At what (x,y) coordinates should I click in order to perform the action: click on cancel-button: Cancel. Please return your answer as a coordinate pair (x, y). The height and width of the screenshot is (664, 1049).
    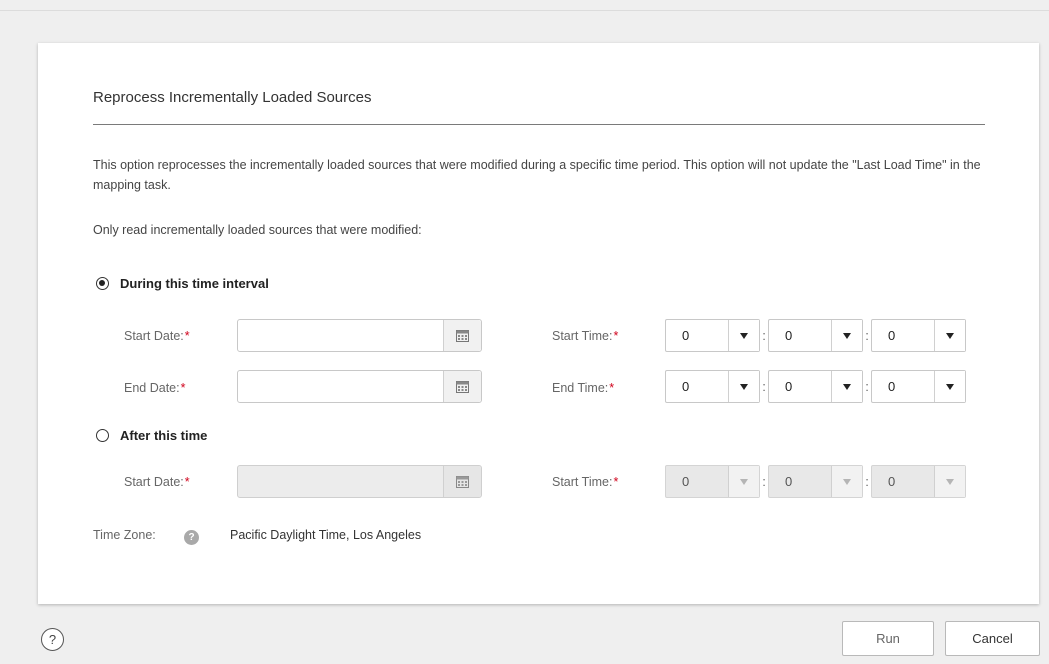
    Looking at the image, I should click on (992, 638).